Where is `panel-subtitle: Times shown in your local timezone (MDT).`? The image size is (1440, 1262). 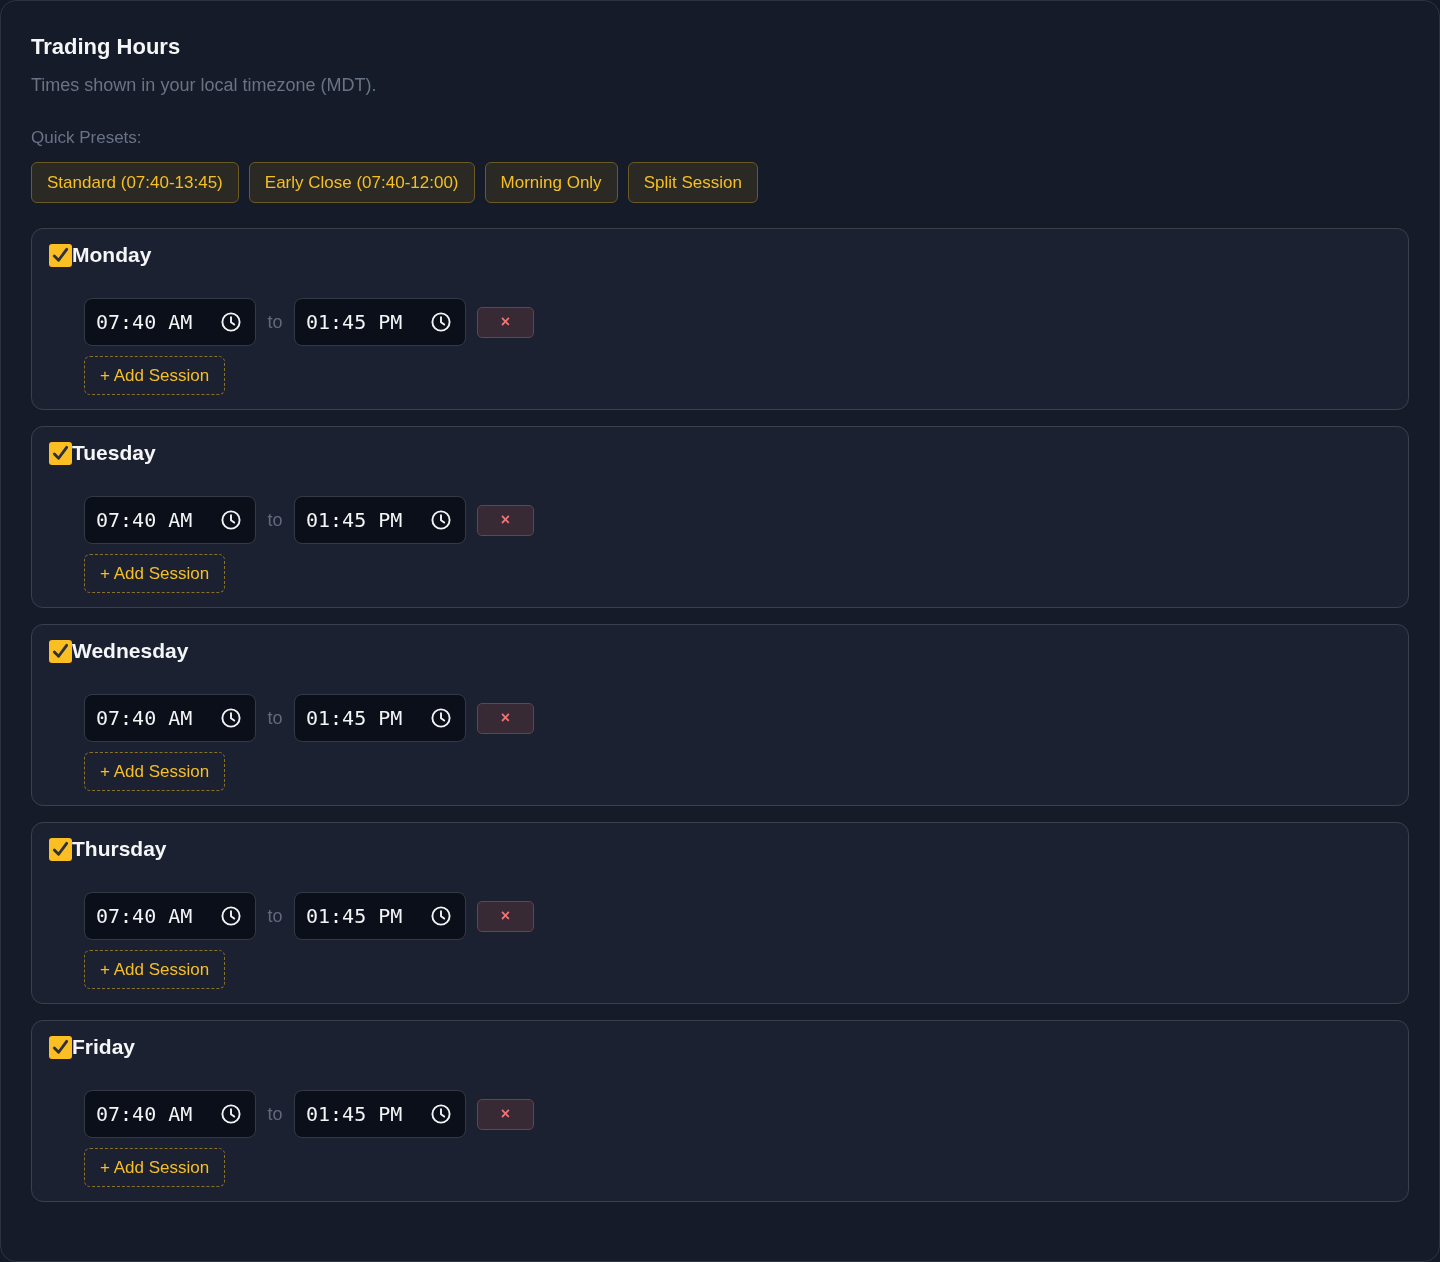
panel-subtitle: Times shown in your local timezone (MDT). is located at coordinates (204, 85).